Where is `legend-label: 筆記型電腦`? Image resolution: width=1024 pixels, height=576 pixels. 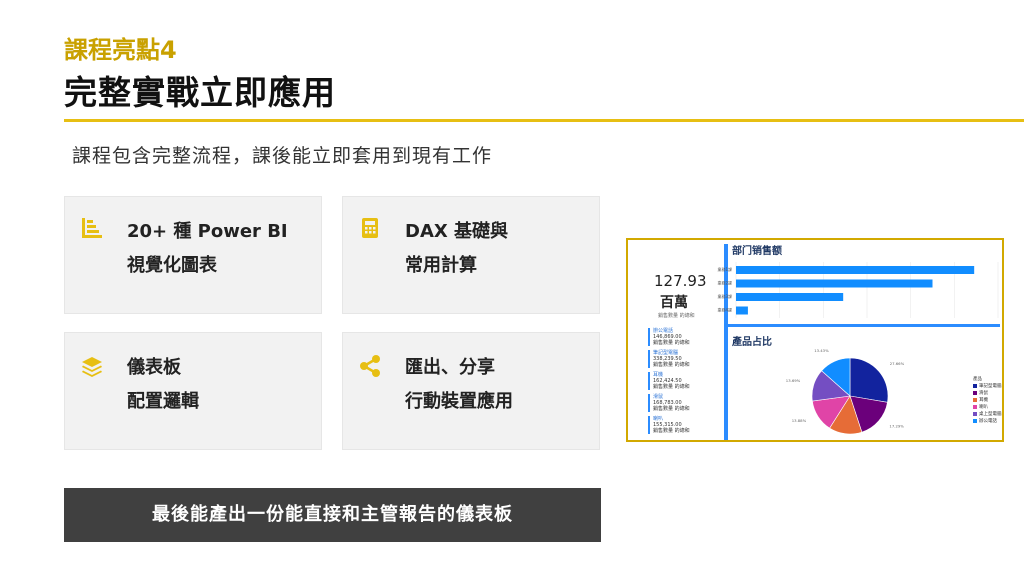
legend-label: 筆記型電腦 is located at coordinates (990, 386).